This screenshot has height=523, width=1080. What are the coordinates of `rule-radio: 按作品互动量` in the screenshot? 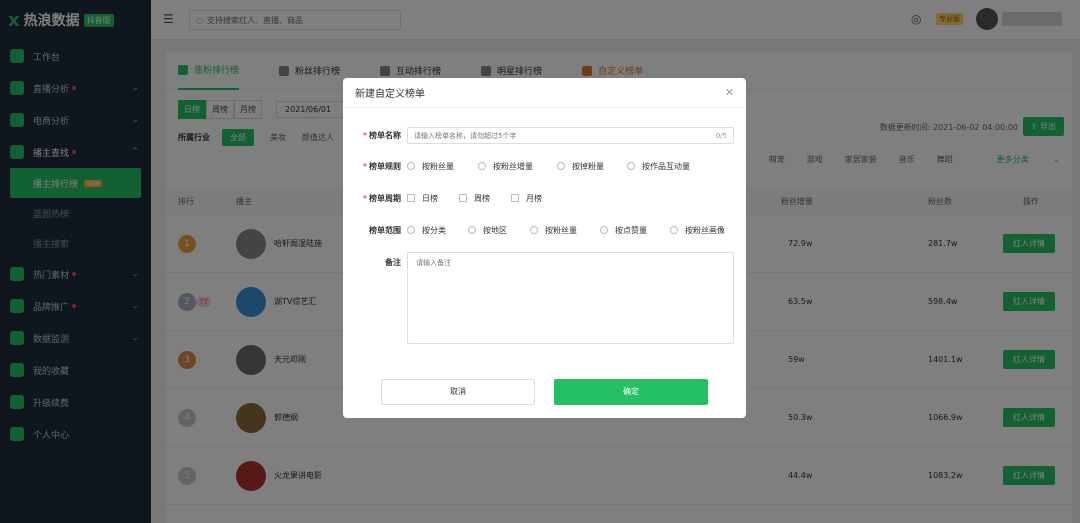 It's located at (658, 166).